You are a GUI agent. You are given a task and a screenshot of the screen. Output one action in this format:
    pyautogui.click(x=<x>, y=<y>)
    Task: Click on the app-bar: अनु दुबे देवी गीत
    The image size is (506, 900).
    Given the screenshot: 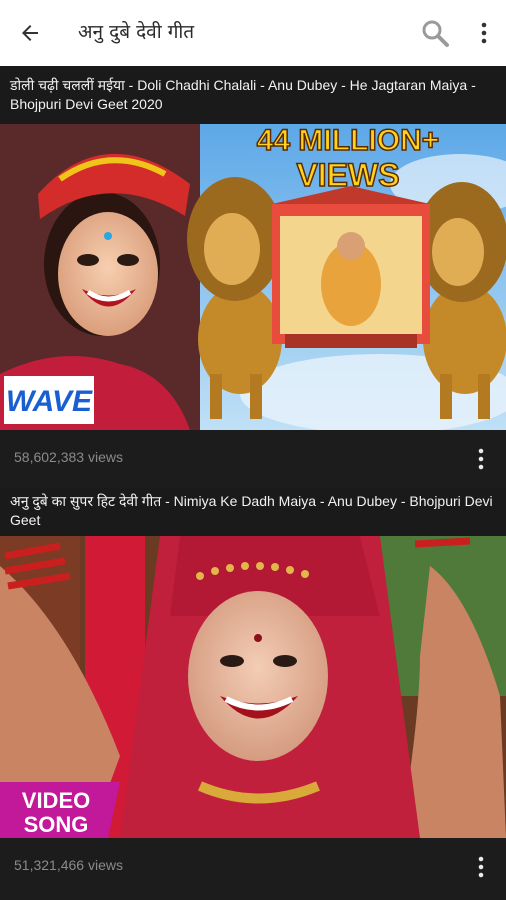 What is the action you would take?
    pyautogui.click(x=253, y=33)
    